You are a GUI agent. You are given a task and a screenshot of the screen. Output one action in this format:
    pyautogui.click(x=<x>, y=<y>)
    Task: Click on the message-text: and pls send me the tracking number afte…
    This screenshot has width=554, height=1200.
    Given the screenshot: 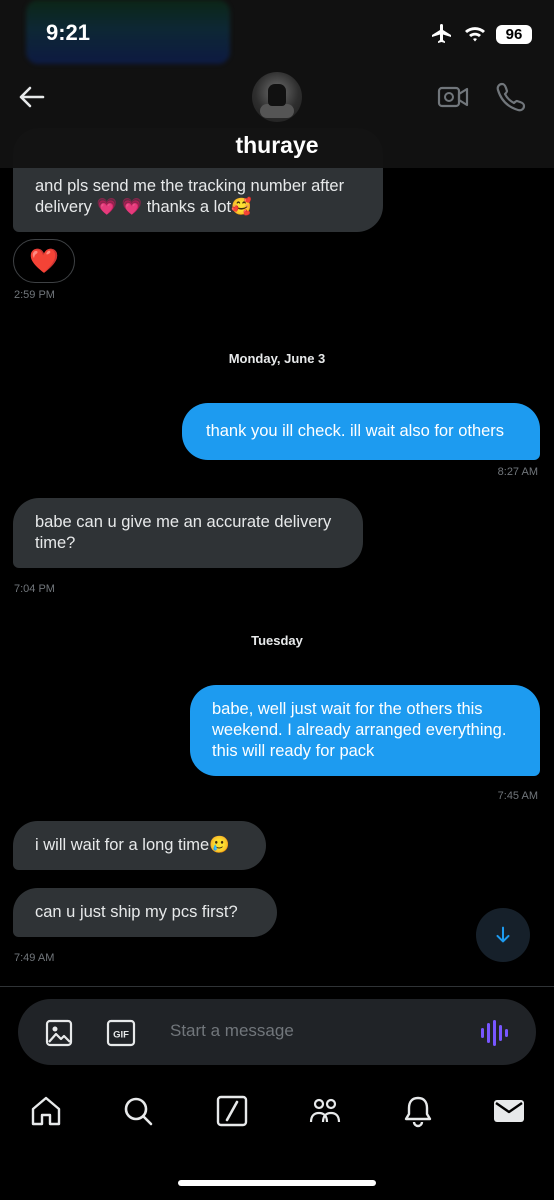 What is the action you would take?
    pyautogui.click(x=190, y=196)
    